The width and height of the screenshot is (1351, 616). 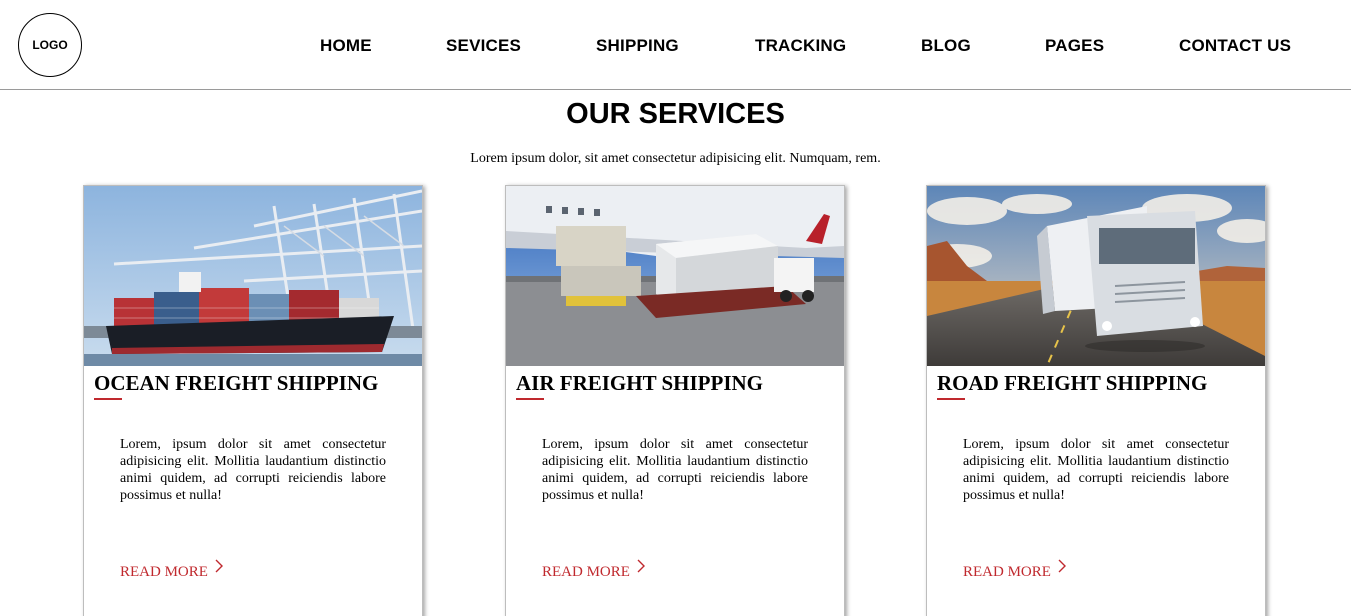 I want to click on cargo-plane-image, so click(x=675, y=276).